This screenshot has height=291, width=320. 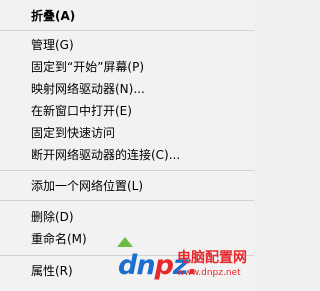 What do you see at coordinates (127, 217) in the screenshot?
I see `menu-item-delete: 删除(D)` at bounding box center [127, 217].